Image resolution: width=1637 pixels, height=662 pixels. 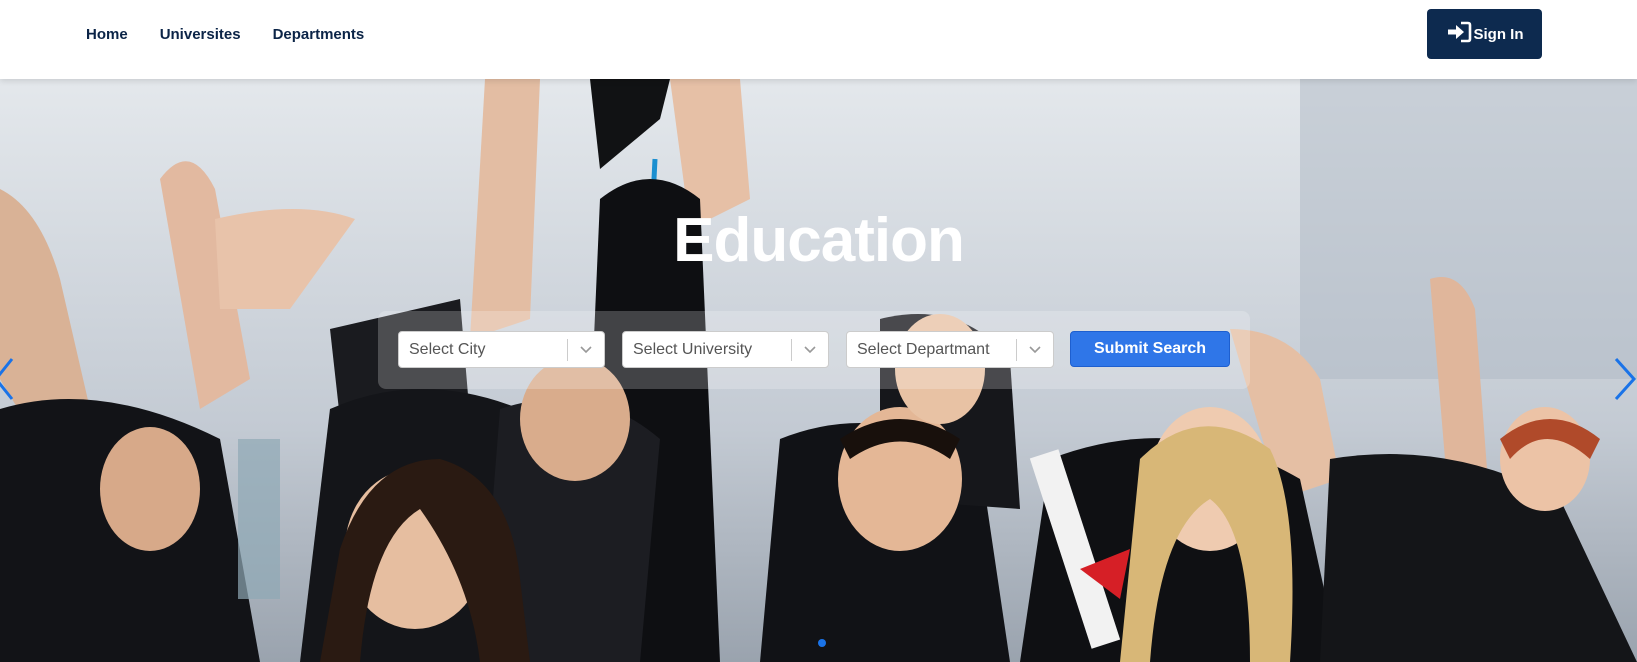 I want to click on nav-links: Home Universites Departments, so click(x=241, y=34).